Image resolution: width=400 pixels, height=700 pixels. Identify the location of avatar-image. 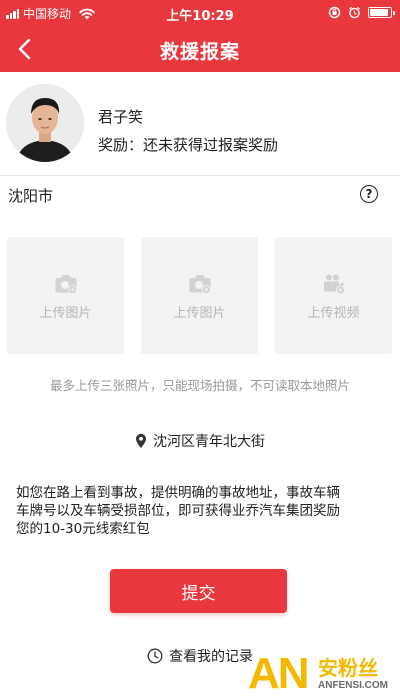
(45, 123).